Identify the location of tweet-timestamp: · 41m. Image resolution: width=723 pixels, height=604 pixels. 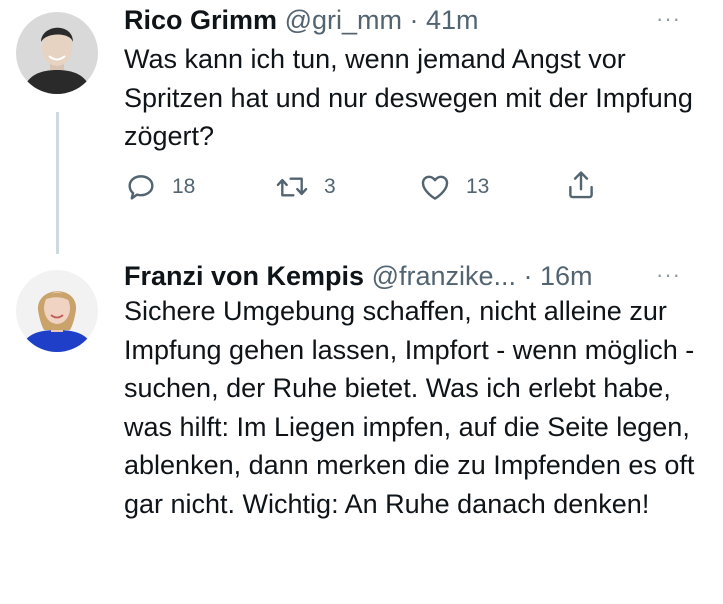
(444, 20).